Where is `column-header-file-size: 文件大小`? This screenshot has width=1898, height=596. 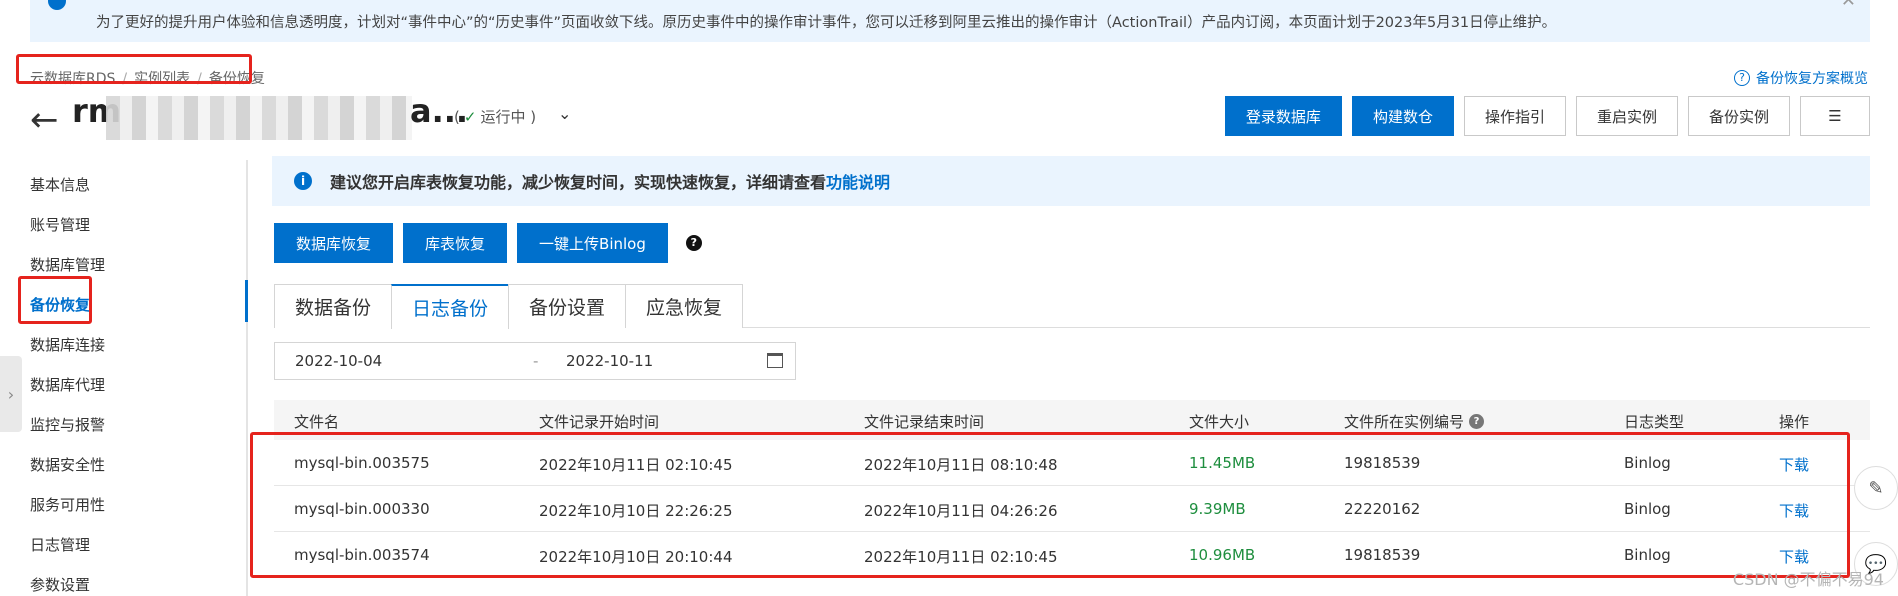
column-header-file-size: 文件大小 is located at coordinates (1219, 422).